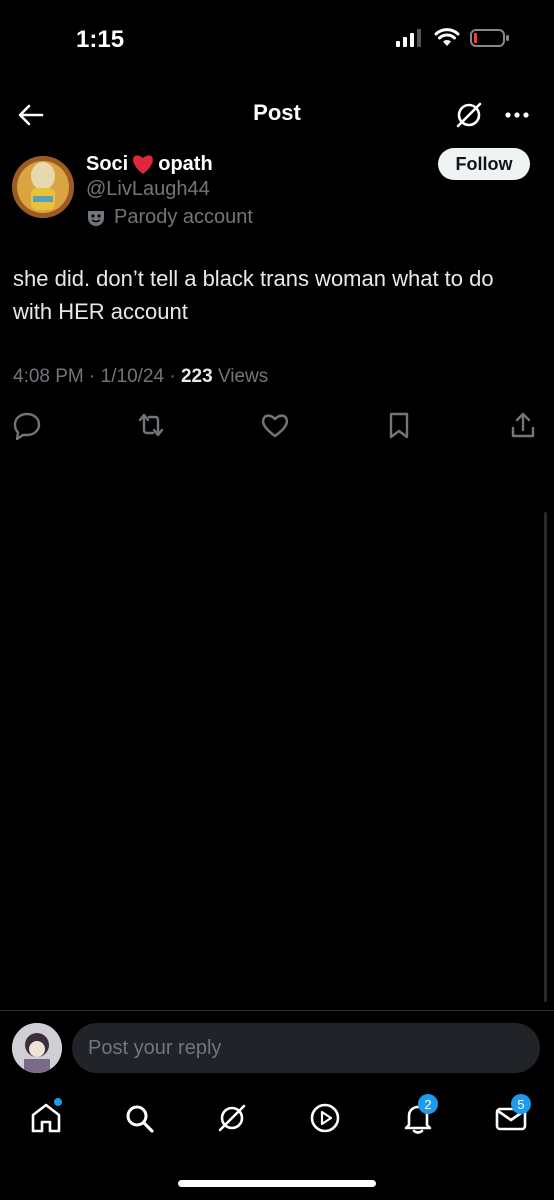 The width and height of the screenshot is (554, 1200). I want to click on reply-input, so click(306, 1048).